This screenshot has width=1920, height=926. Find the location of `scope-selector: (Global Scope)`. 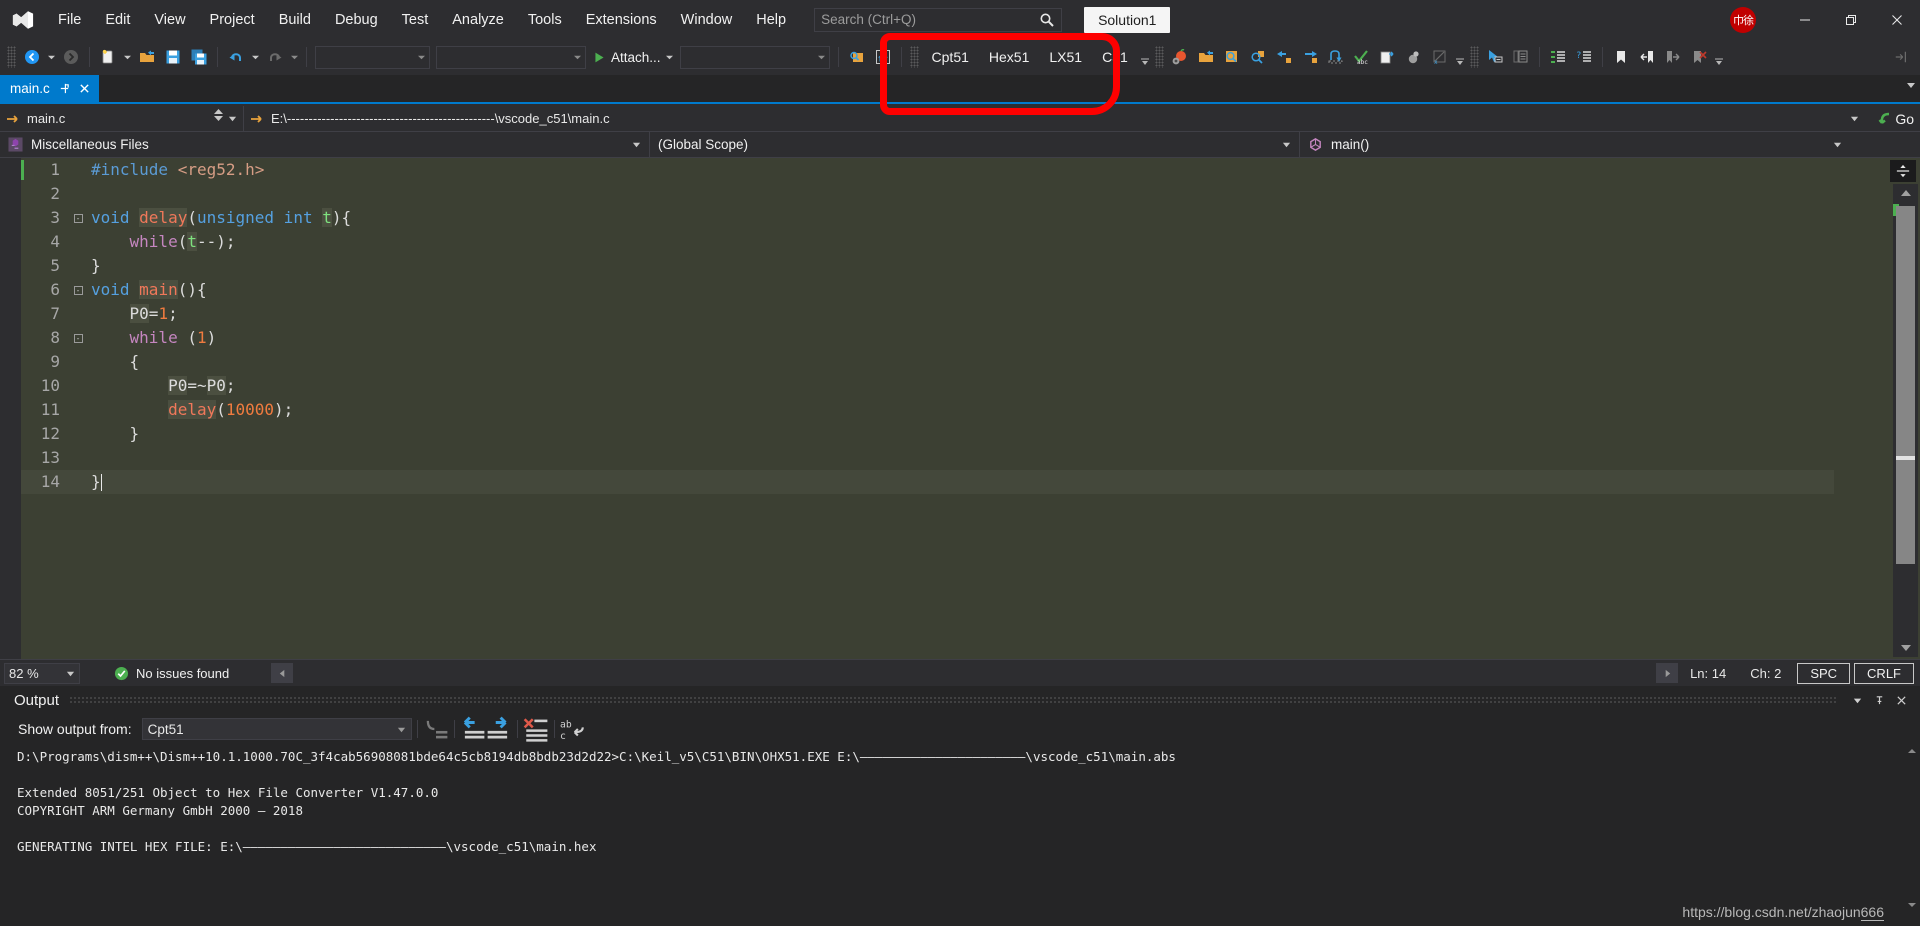

scope-selector: (Global Scope) is located at coordinates (975, 144).